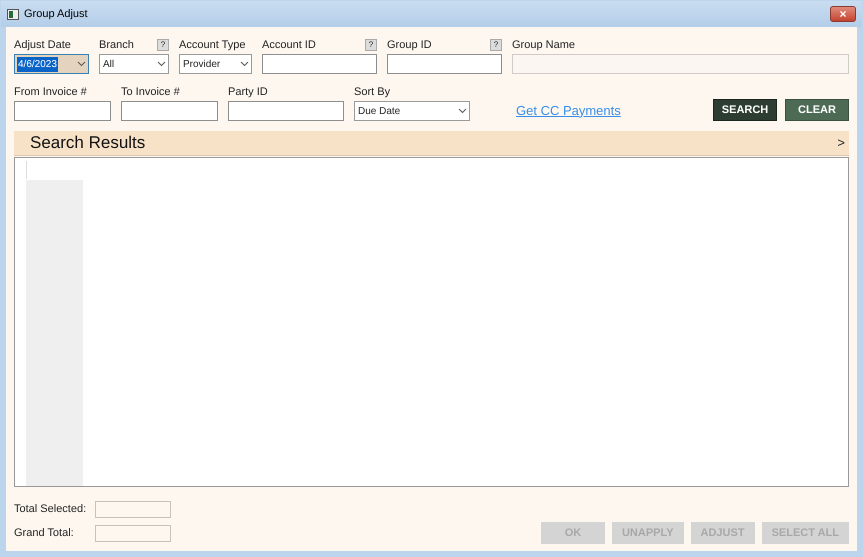 The image size is (863, 557). What do you see at coordinates (42, 45) in the screenshot?
I see `field-label: Adjust Date` at bounding box center [42, 45].